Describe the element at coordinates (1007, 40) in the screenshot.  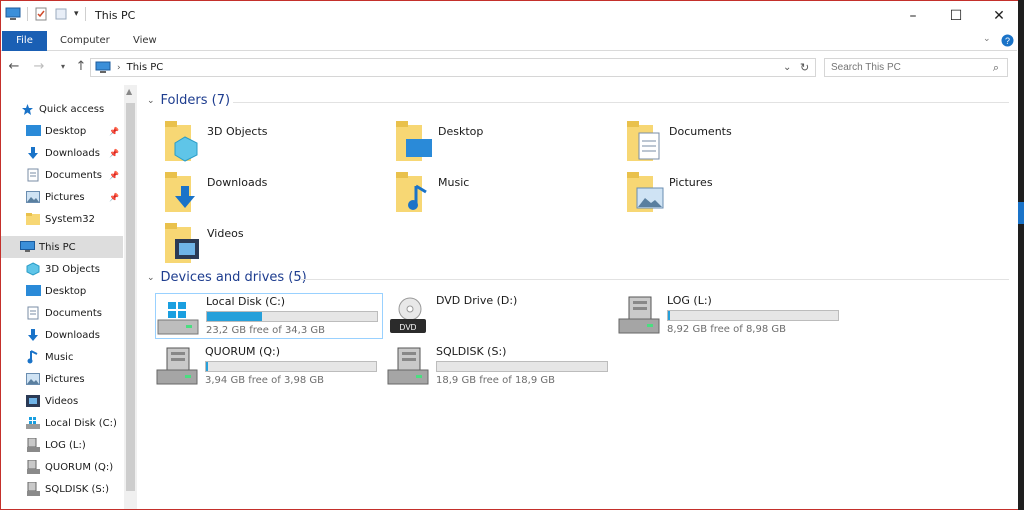
I see `help-icon: ?` at that location.